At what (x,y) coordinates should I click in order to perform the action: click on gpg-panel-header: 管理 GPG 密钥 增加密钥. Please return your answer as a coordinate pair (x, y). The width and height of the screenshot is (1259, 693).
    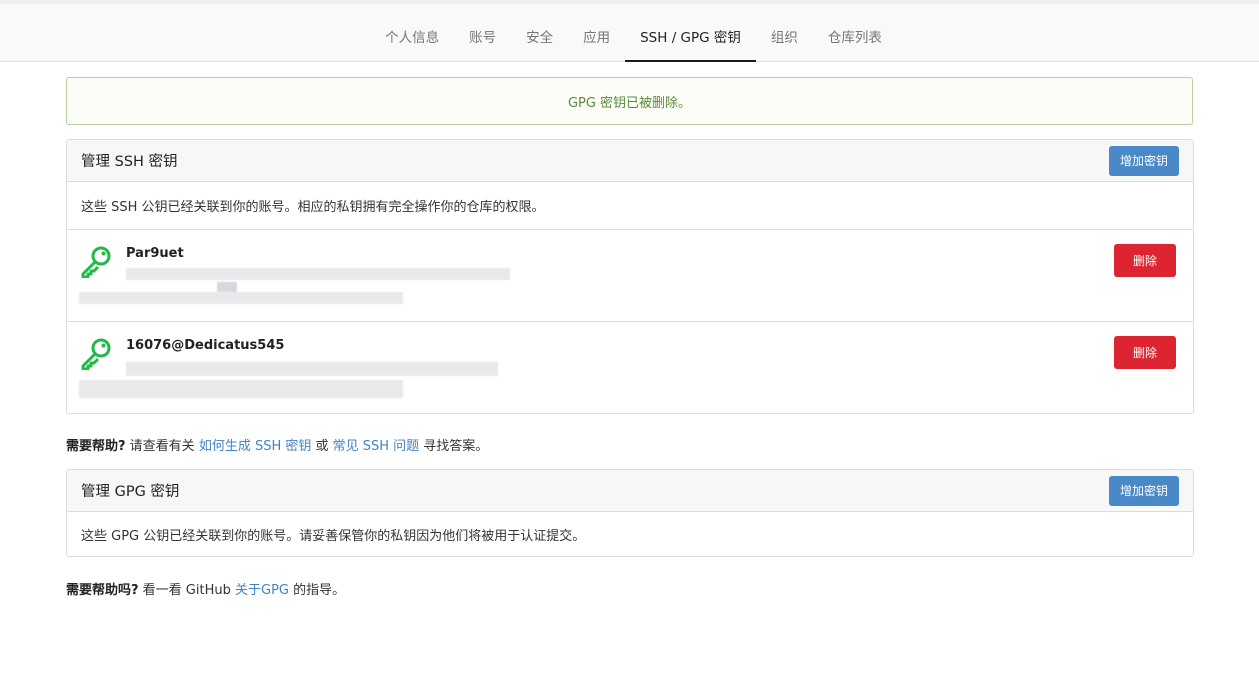
    Looking at the image, I should click on (630, 491).